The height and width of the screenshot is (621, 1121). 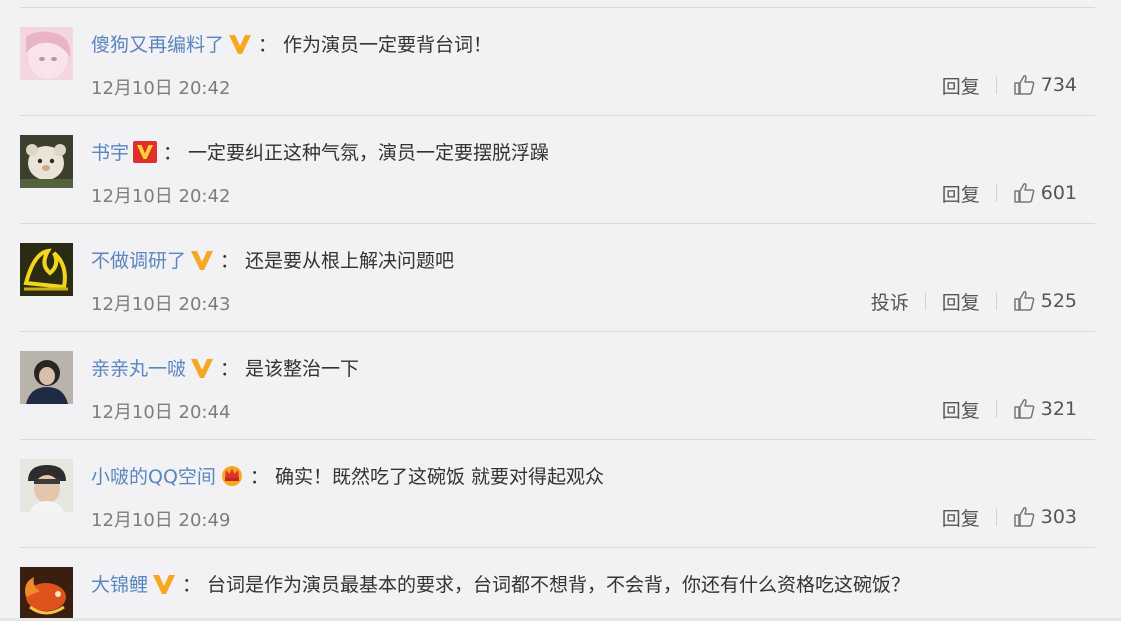 What do you see at coordinates (145, 157) in the screenshot?
I see `red-v-badge-icon` at bounding box center [145, 157].